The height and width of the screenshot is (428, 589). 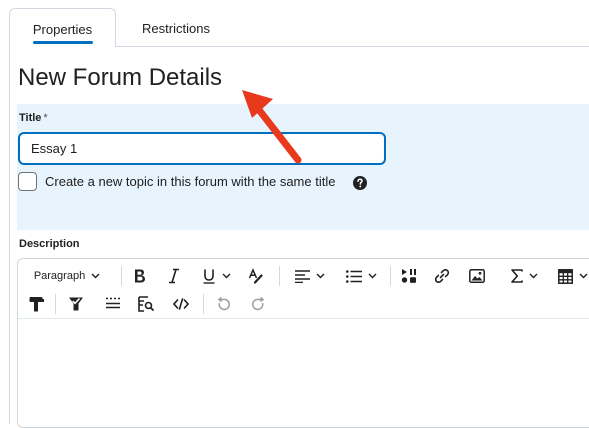 I want to click on block-format-value: Paragraph, so click(x=59, y=276).